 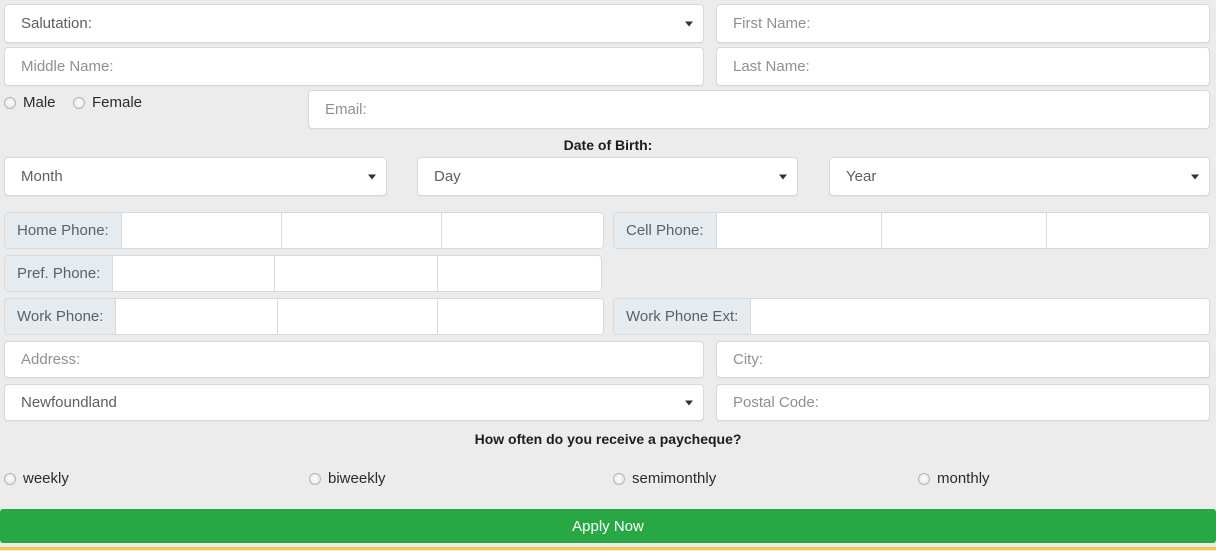 What do you see at coordinates (194, 273) in the screenshot?
I see `pref-phone-area-input` at bounding box center [194, 273].